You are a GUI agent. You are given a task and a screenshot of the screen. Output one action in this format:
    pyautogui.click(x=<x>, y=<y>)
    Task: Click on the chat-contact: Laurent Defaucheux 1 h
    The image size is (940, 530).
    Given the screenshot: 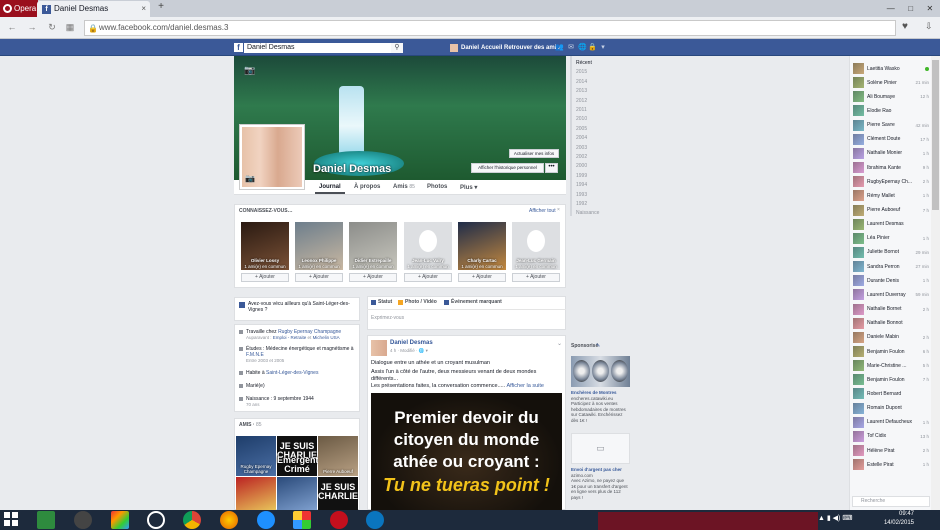 What is the action you would take?
    pyautogui.click(x=891, y=422)
    